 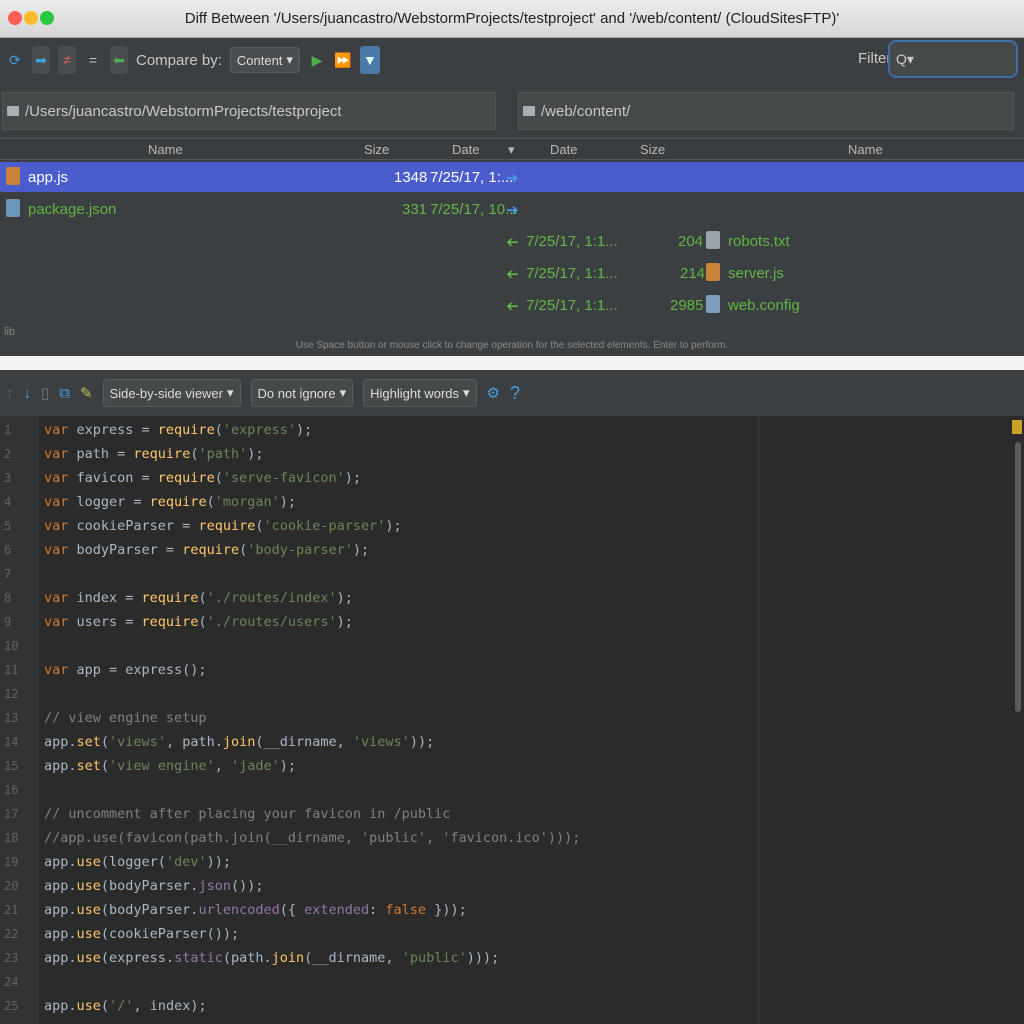 I want to click on col-right-name: Name, so click(x=865, y=149).